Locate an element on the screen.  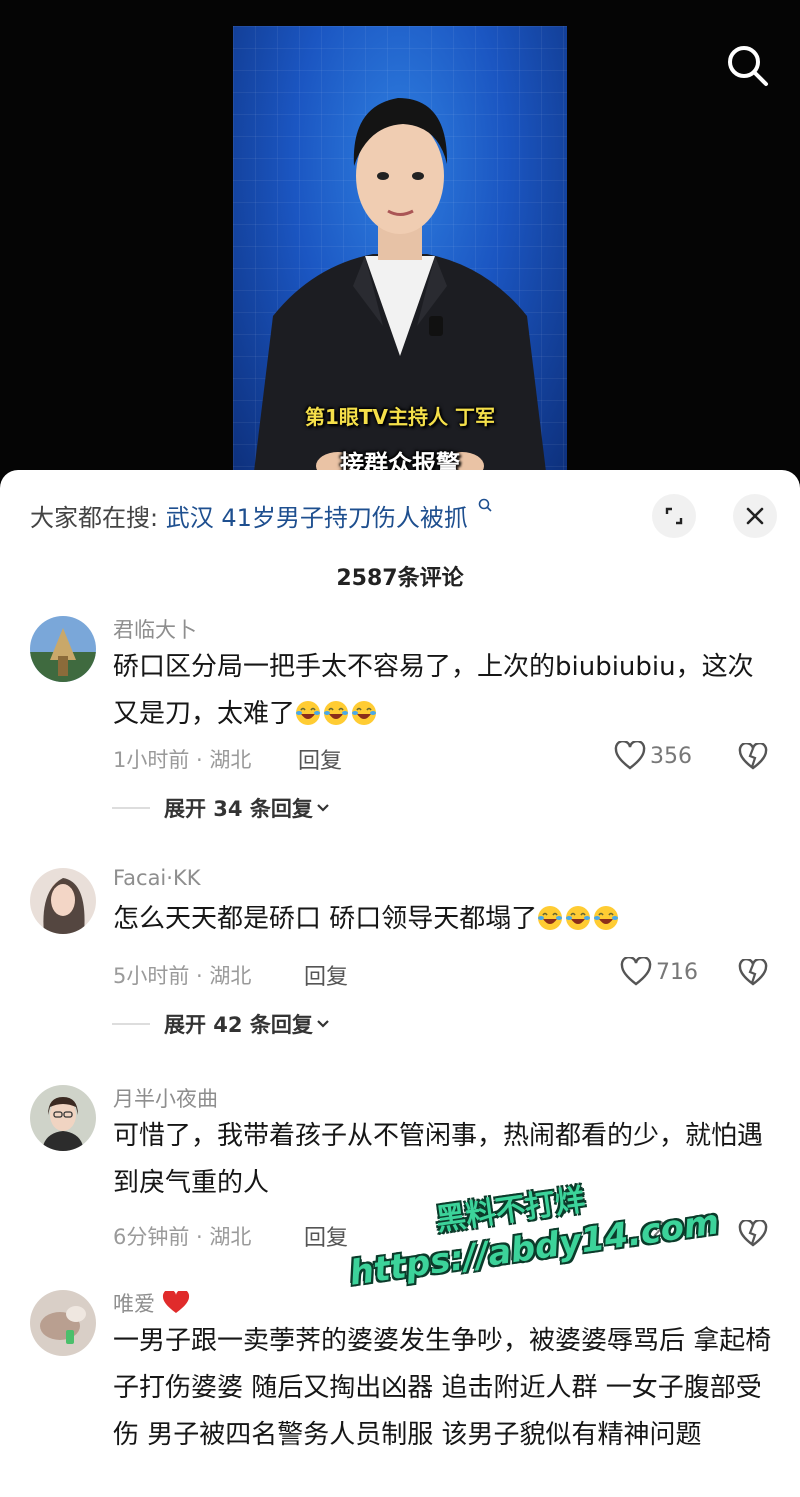
like-count: 356 is located at coordinates (671, 756).